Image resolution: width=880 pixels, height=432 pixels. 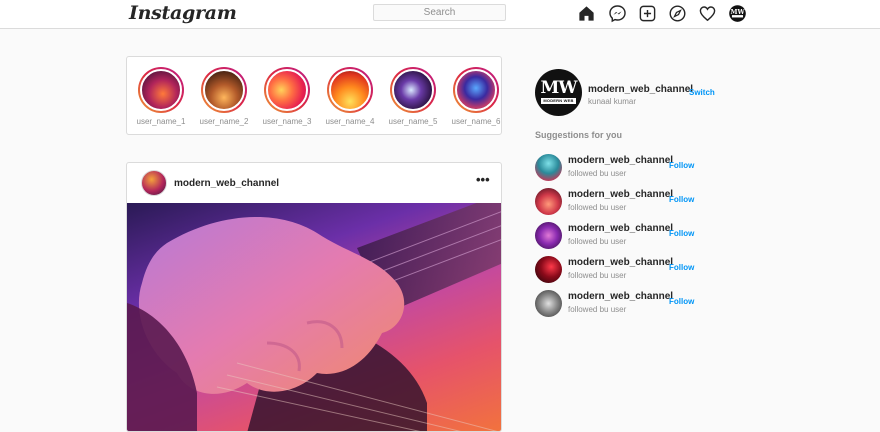 What do you see at coordinates (647, 13) in the screenshot?
I see `new-post-icon` at bounding box center [647, 13].